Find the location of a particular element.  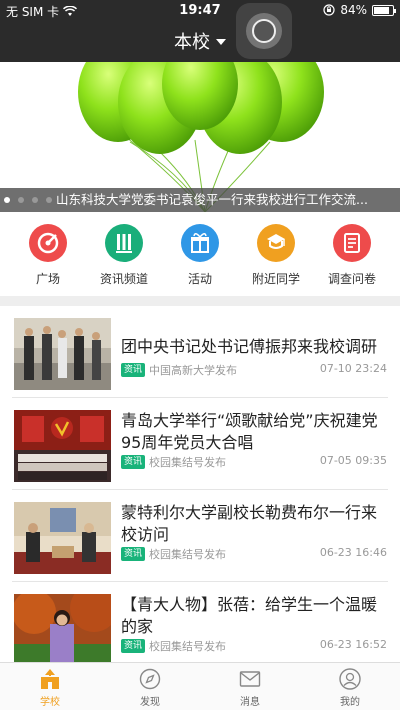

school-icon is located at coordinates (50, 679).